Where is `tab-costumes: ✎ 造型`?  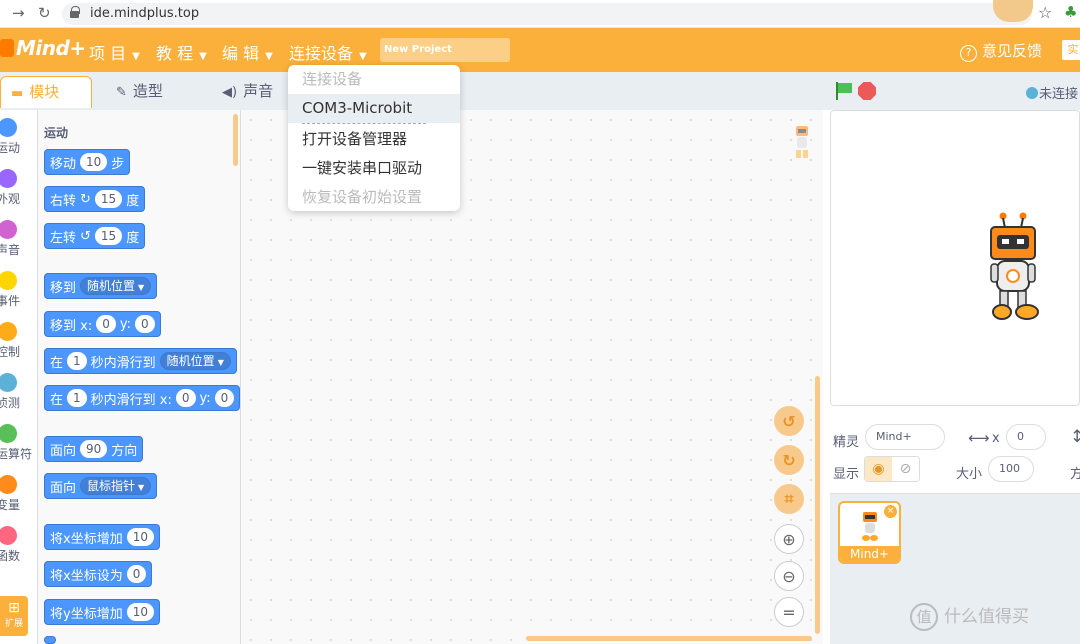
tab-costumes: ✎ 造型 is located at coordinates (148, 92).